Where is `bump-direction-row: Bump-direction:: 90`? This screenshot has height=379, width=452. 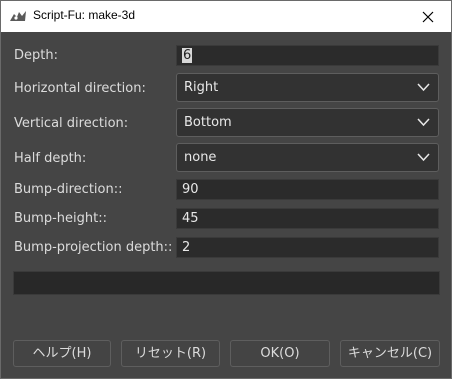
bump-direction-row: Bump-direction:: 90 is located at coordinates (226, 190).